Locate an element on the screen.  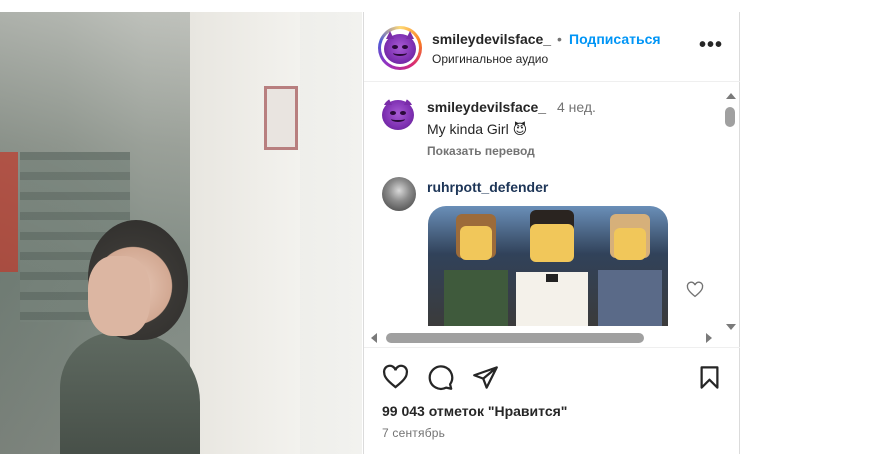
comment-icon is located at coordinates (440, 377).